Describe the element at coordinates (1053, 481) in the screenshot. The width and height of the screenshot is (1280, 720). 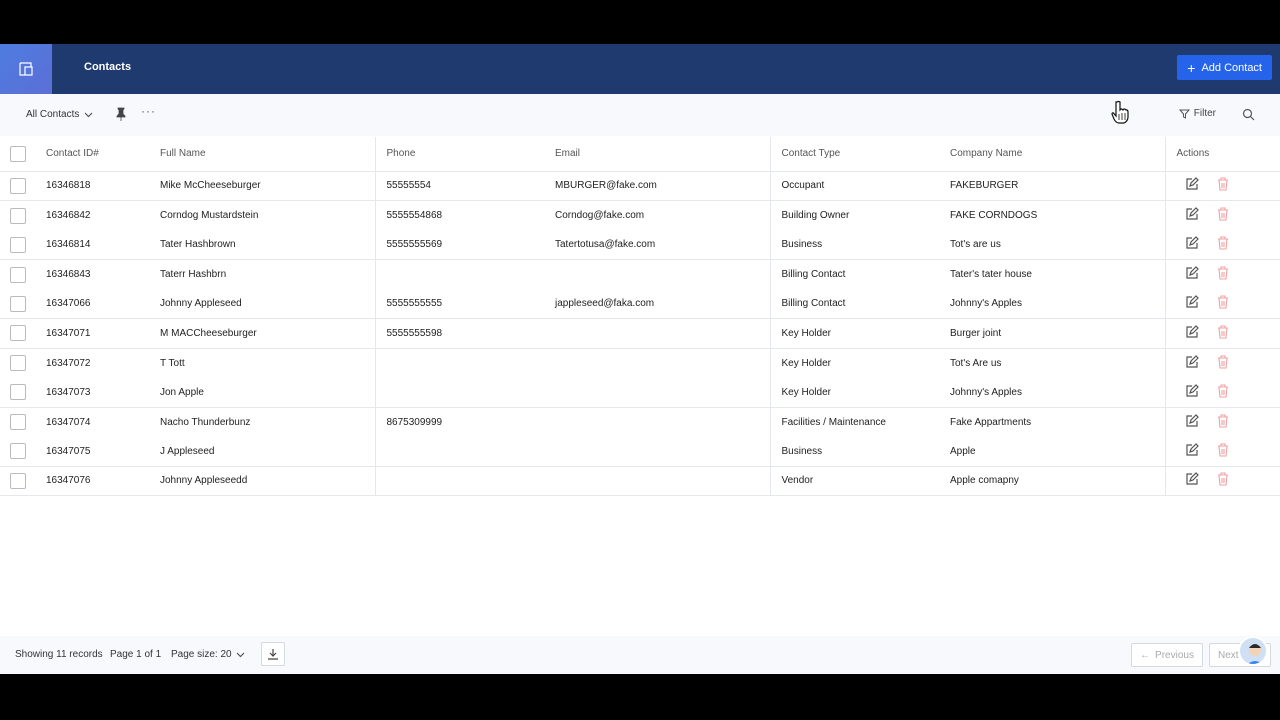
I see `company-name-cell: Apple comapny` at that location.